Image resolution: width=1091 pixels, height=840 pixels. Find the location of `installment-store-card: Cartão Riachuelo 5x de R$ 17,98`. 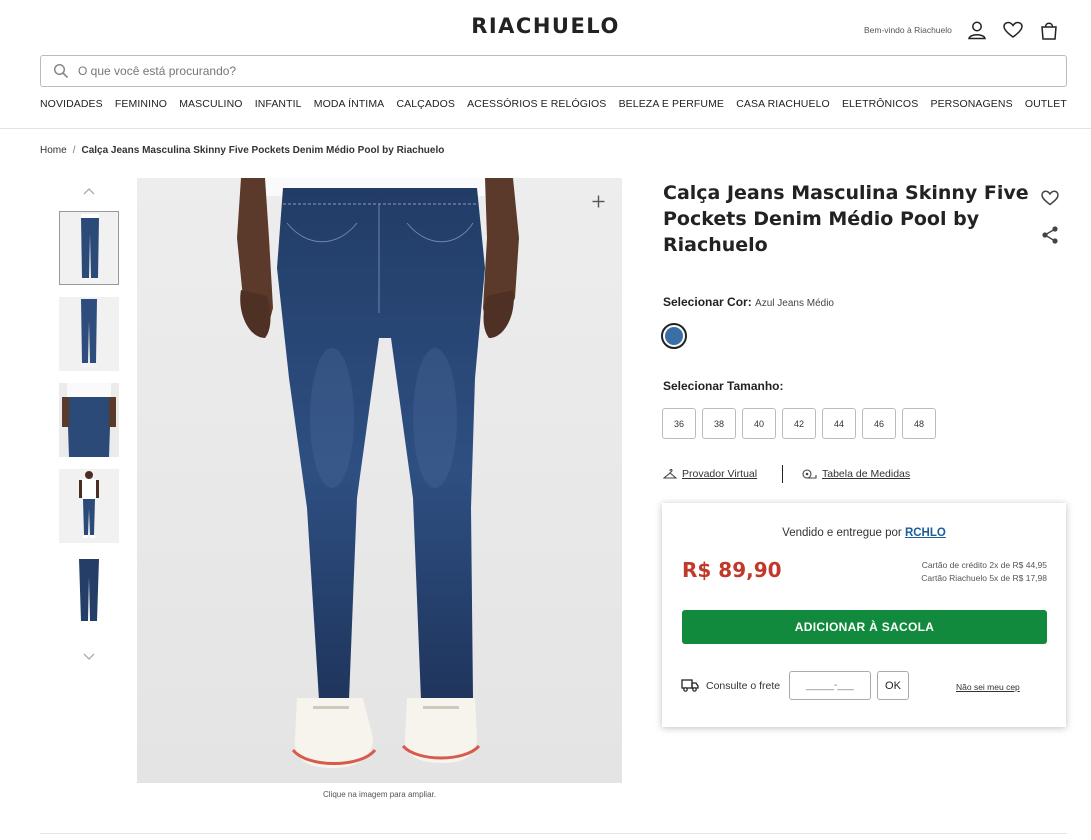

installment-store-card: Cartão Riachuelo 5x de R$ 17,98 is located at coordinates (984, 578).